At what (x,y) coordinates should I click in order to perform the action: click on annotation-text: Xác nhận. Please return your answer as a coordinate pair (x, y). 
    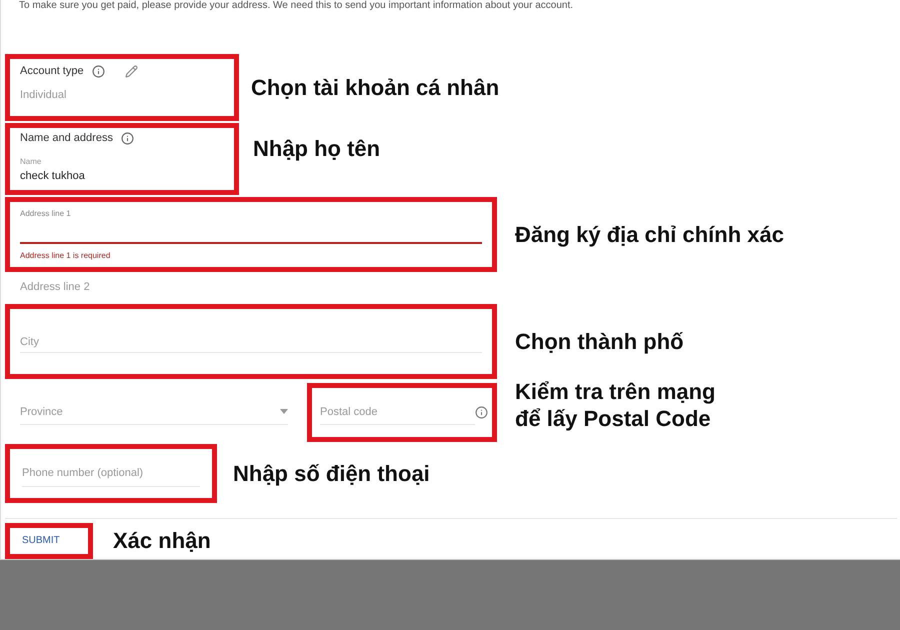
    Looking at the image, I should click on (162, 541).